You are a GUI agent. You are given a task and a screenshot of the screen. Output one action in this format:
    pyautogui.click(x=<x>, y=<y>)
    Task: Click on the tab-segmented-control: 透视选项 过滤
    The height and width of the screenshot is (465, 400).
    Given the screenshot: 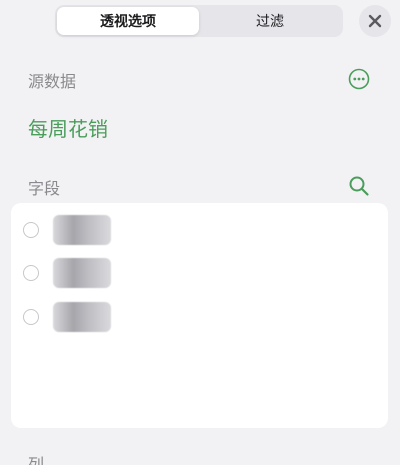 What is the action you would take?
    pyautogui.click(x=199, y=21)
    